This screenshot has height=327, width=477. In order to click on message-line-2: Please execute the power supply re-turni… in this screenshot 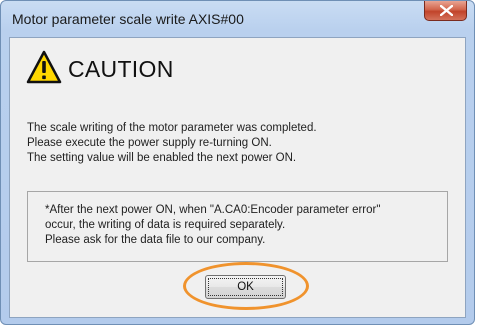, I will do `click(149, 143)`.